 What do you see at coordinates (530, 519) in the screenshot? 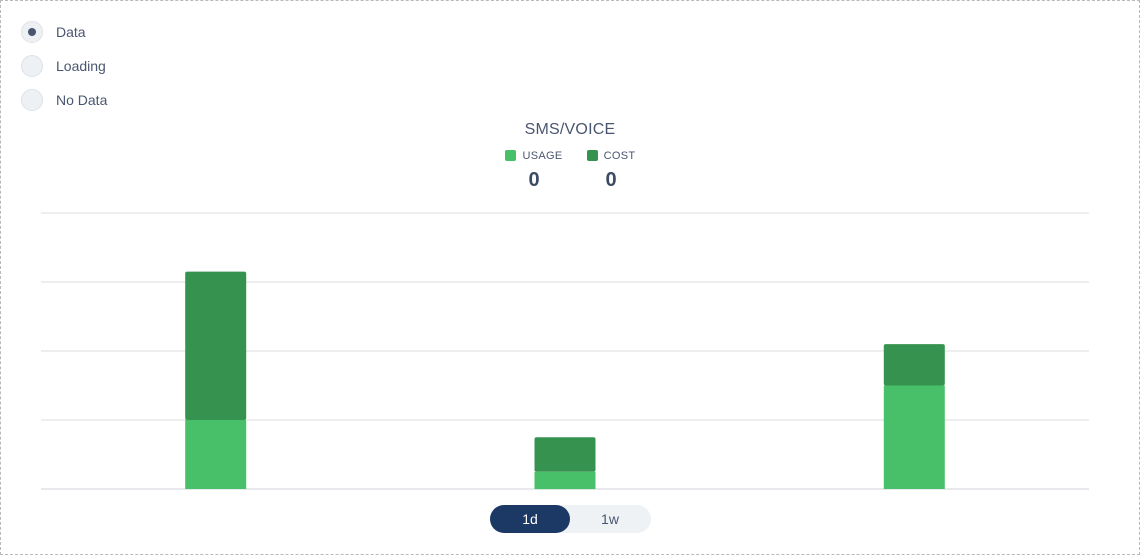
I see `period-1d-button: 1d` at bounding box center [530, 519].